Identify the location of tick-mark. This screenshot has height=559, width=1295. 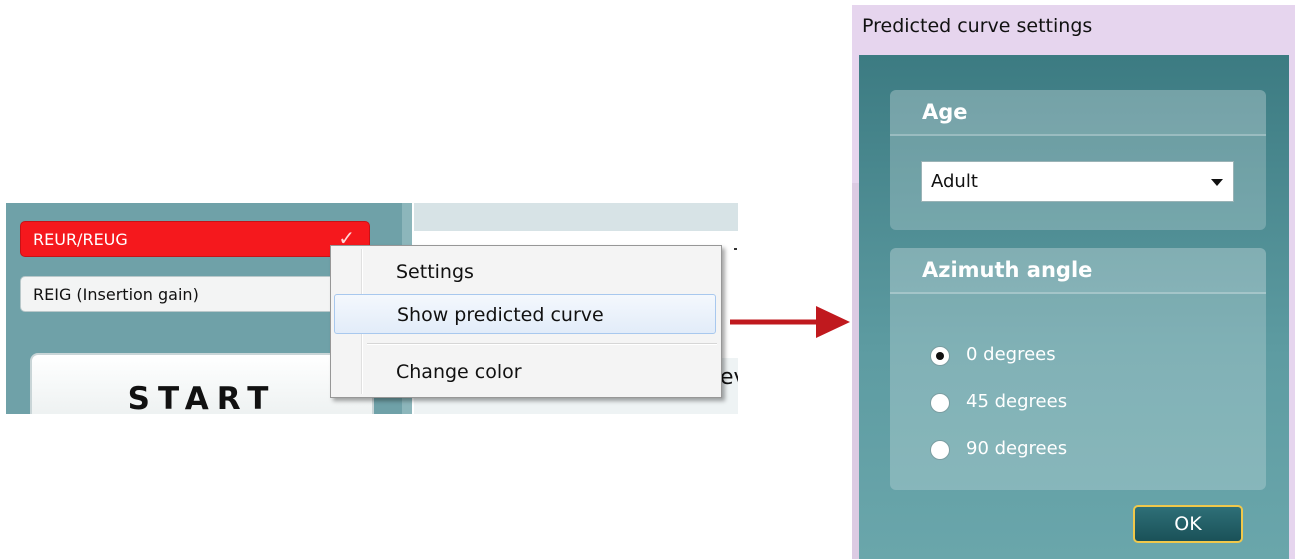
(735, 249).